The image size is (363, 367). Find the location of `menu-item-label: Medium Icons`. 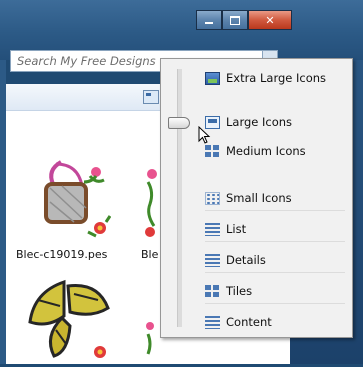

menu-item-label: Medium Icons is located at coordinates (266, 151).